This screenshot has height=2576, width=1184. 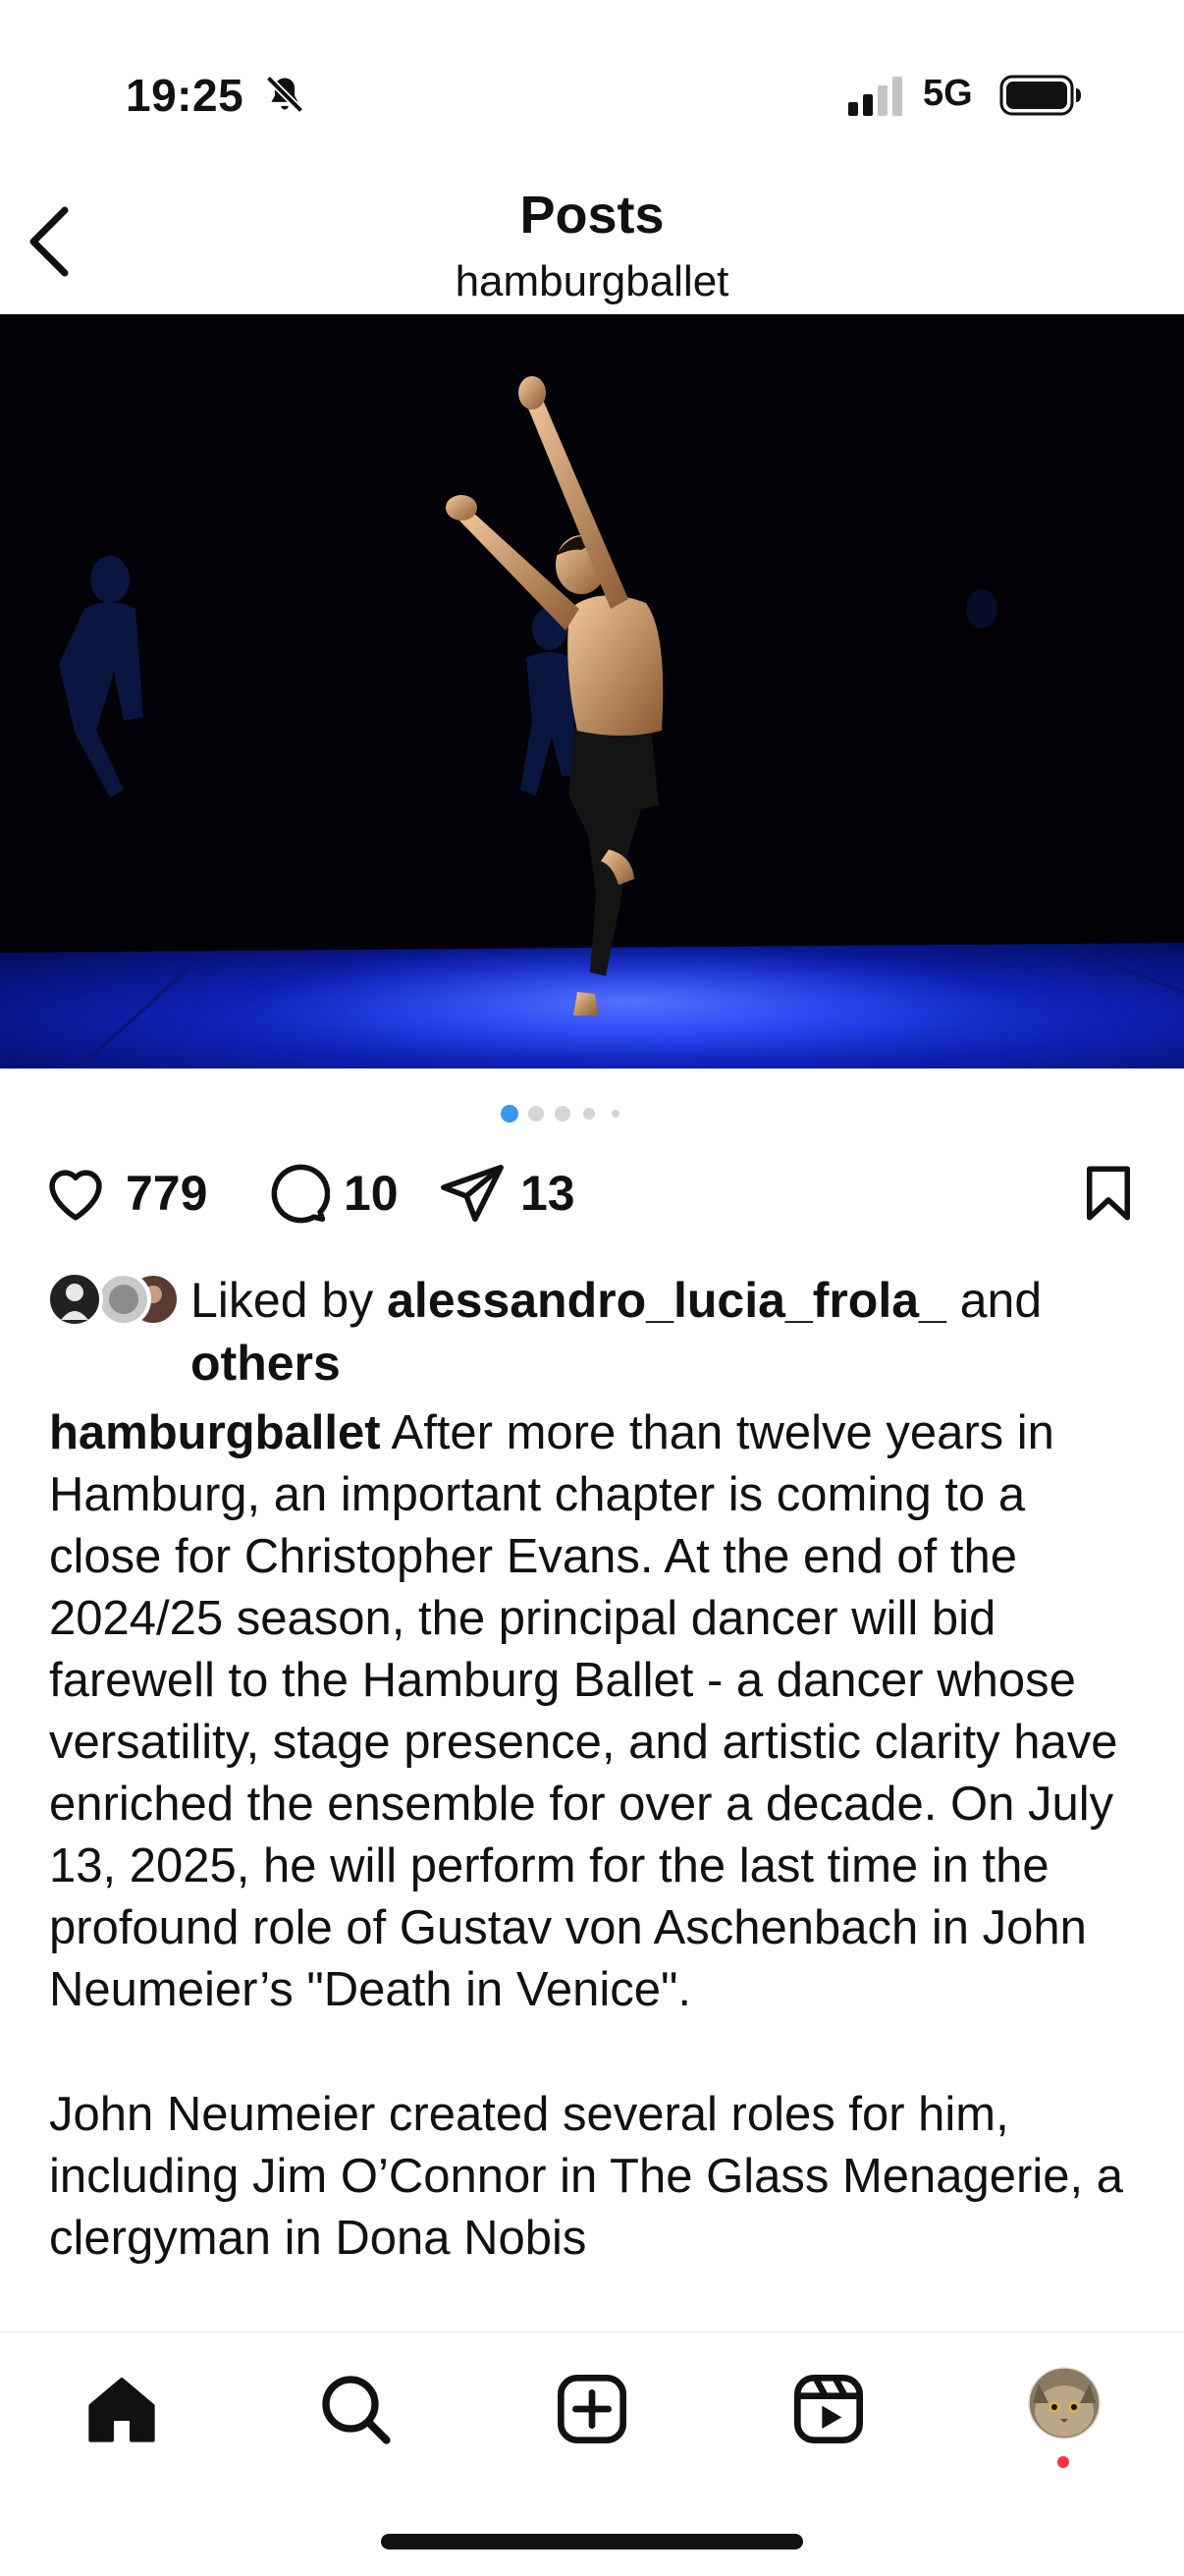 I want to click on bookmark-icon, so click(x=1109, y=1193).